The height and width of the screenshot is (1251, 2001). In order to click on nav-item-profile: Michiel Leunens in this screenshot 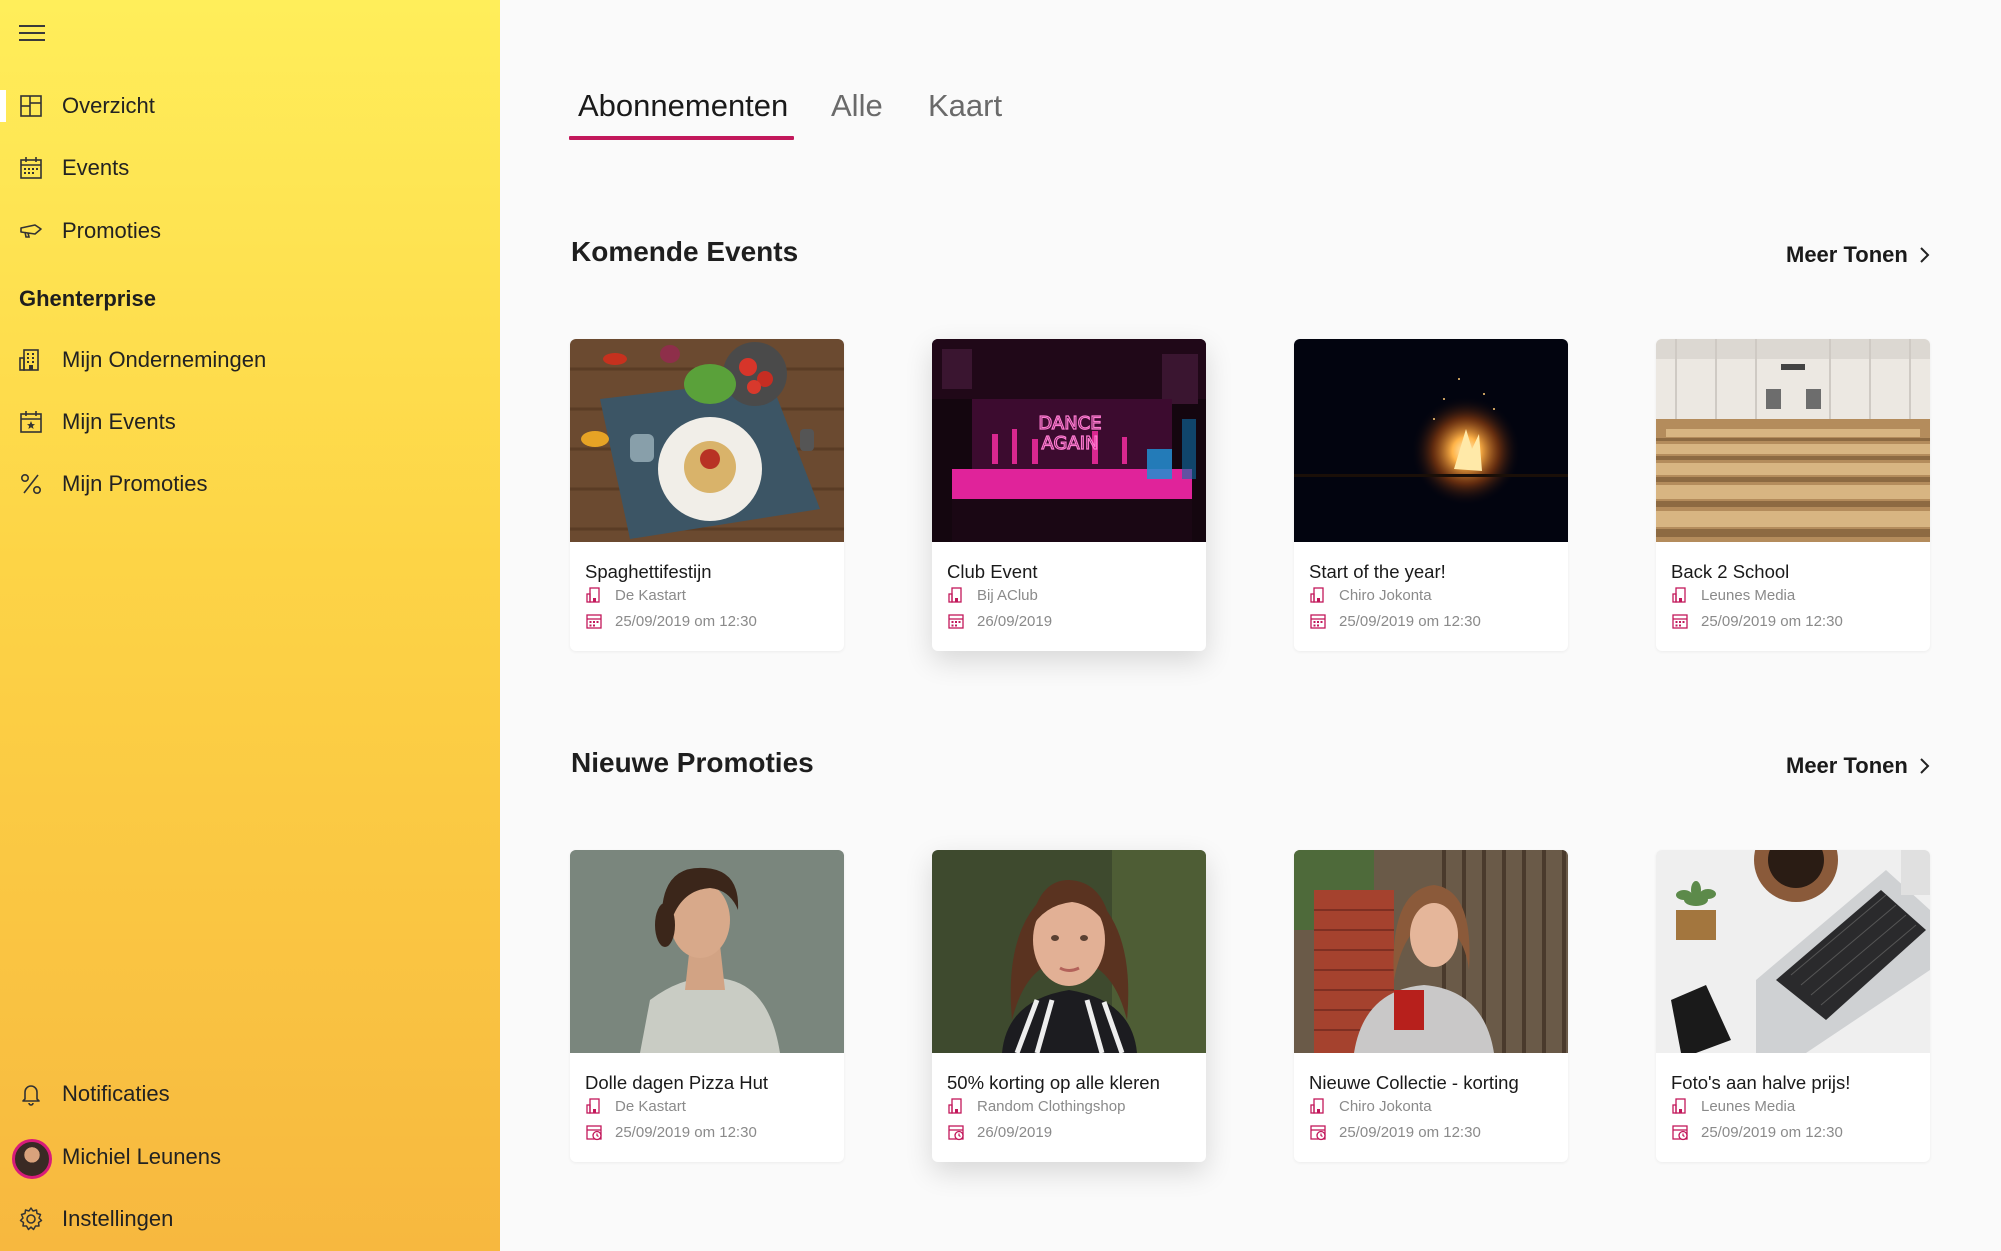, I will do `click(250, 1157)`.